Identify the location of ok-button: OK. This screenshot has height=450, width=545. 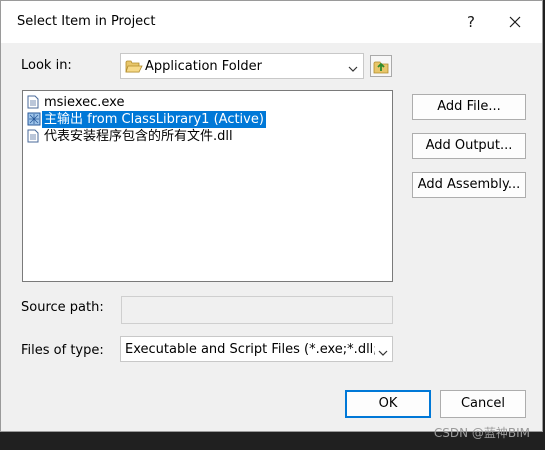
(388, 404).